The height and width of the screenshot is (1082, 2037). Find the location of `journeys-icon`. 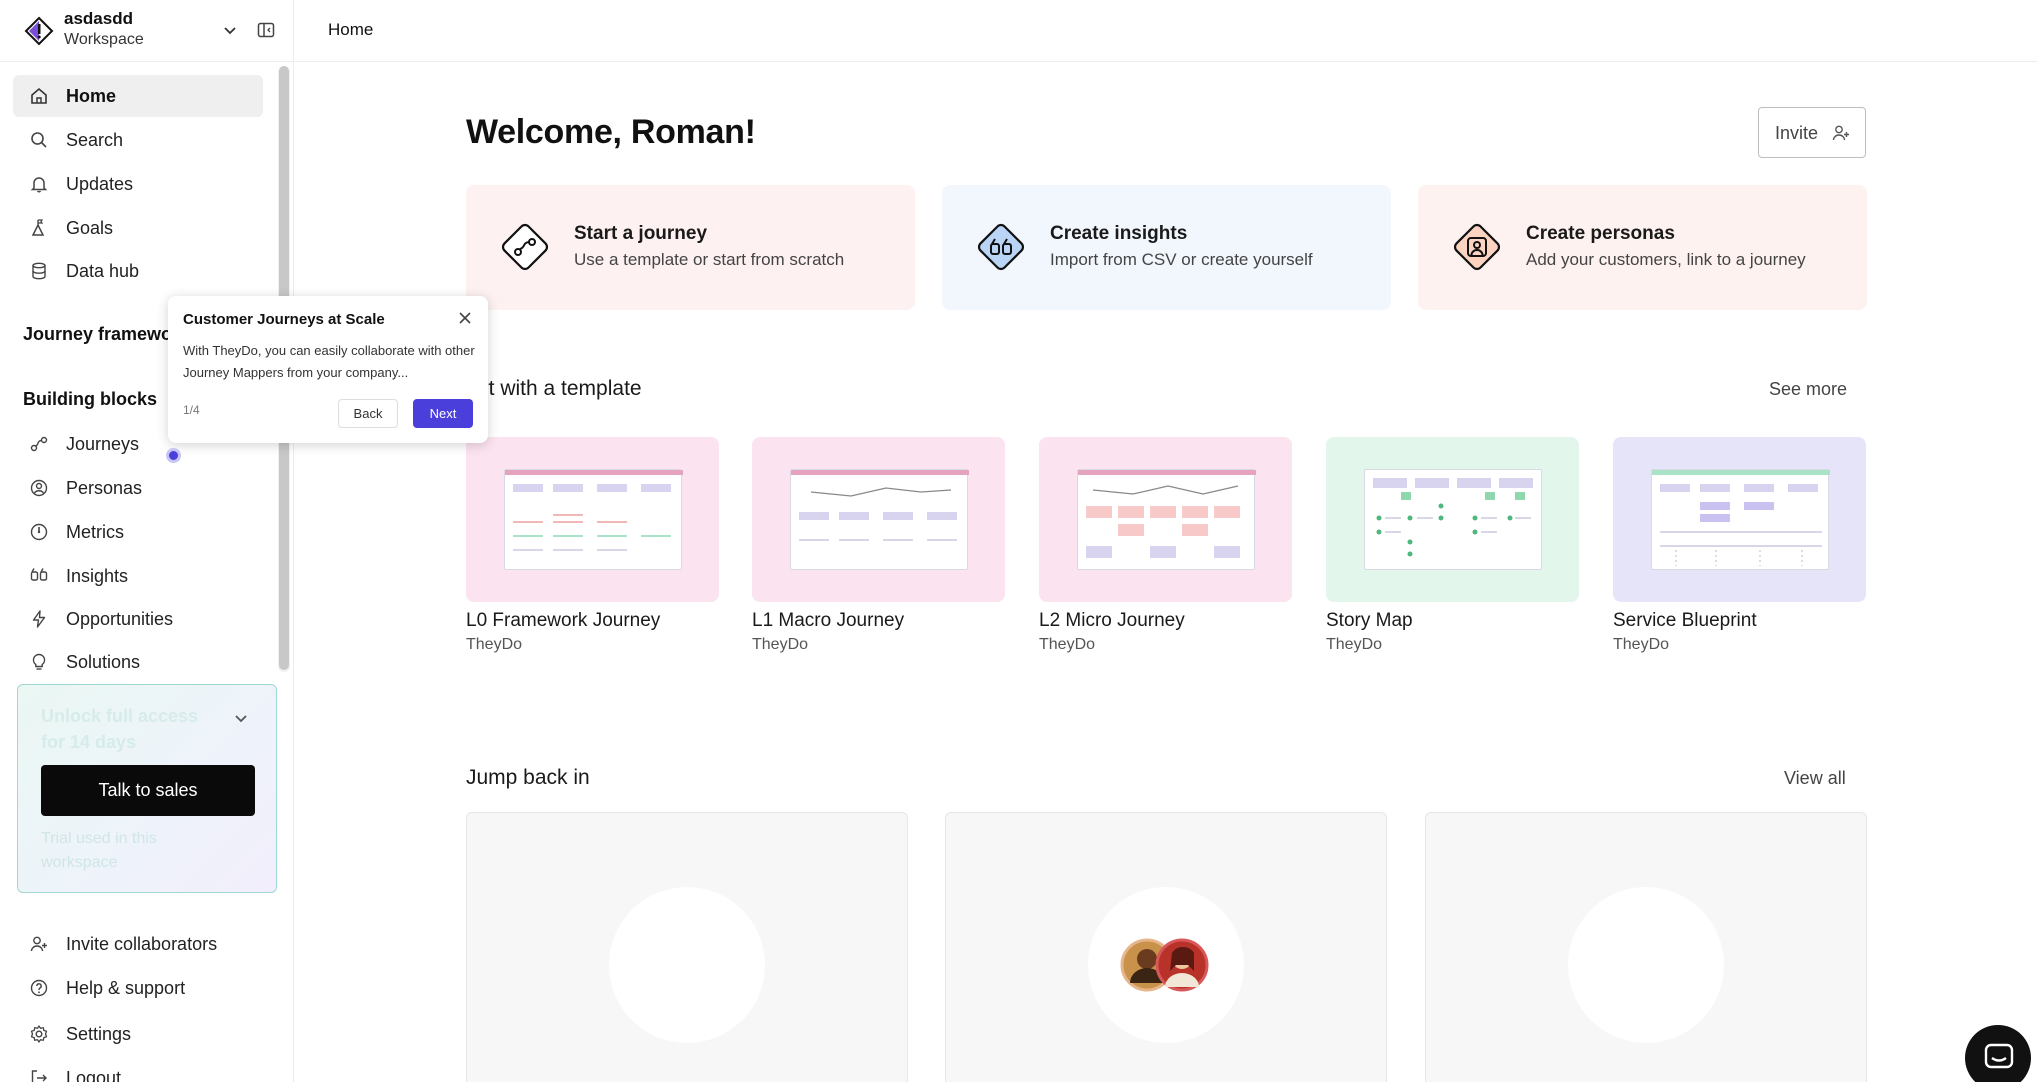

journeys-icon is located at coordinates (39, 444).